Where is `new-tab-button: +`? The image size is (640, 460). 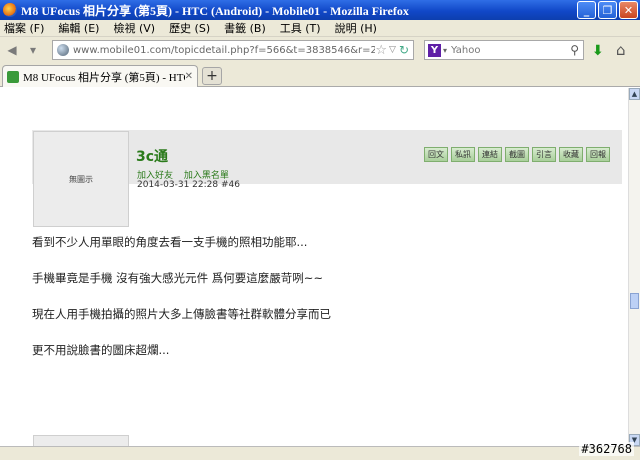
new-tab-button: + is located at coordinates (212, 76).